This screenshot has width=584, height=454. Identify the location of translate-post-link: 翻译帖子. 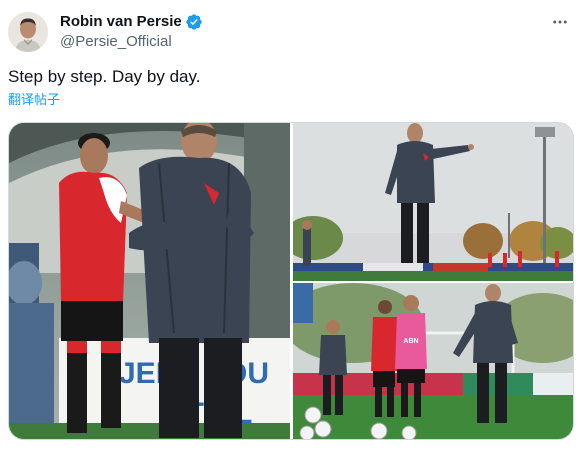
(34, 101).